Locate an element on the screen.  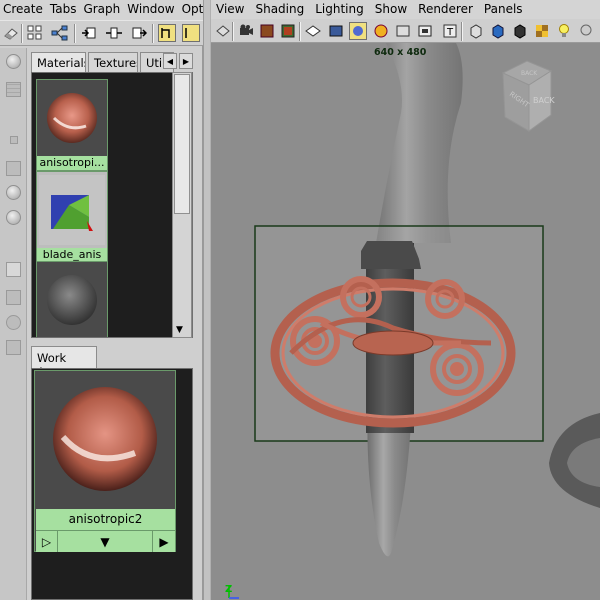
materials-scrollbar: ▼ is located at coordinates (182, 205).